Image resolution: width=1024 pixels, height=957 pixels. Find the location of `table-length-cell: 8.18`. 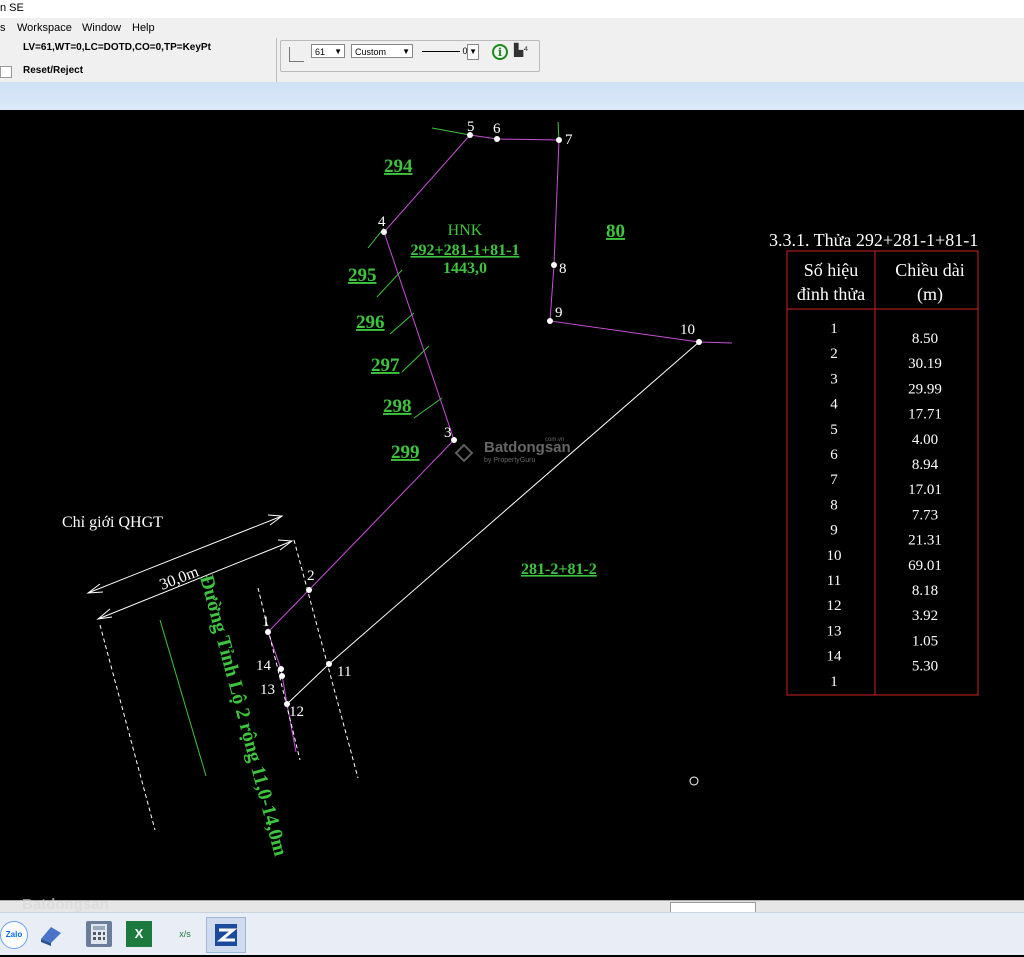

table-length-cell: 8.18 is located at coordinates (925, 591).